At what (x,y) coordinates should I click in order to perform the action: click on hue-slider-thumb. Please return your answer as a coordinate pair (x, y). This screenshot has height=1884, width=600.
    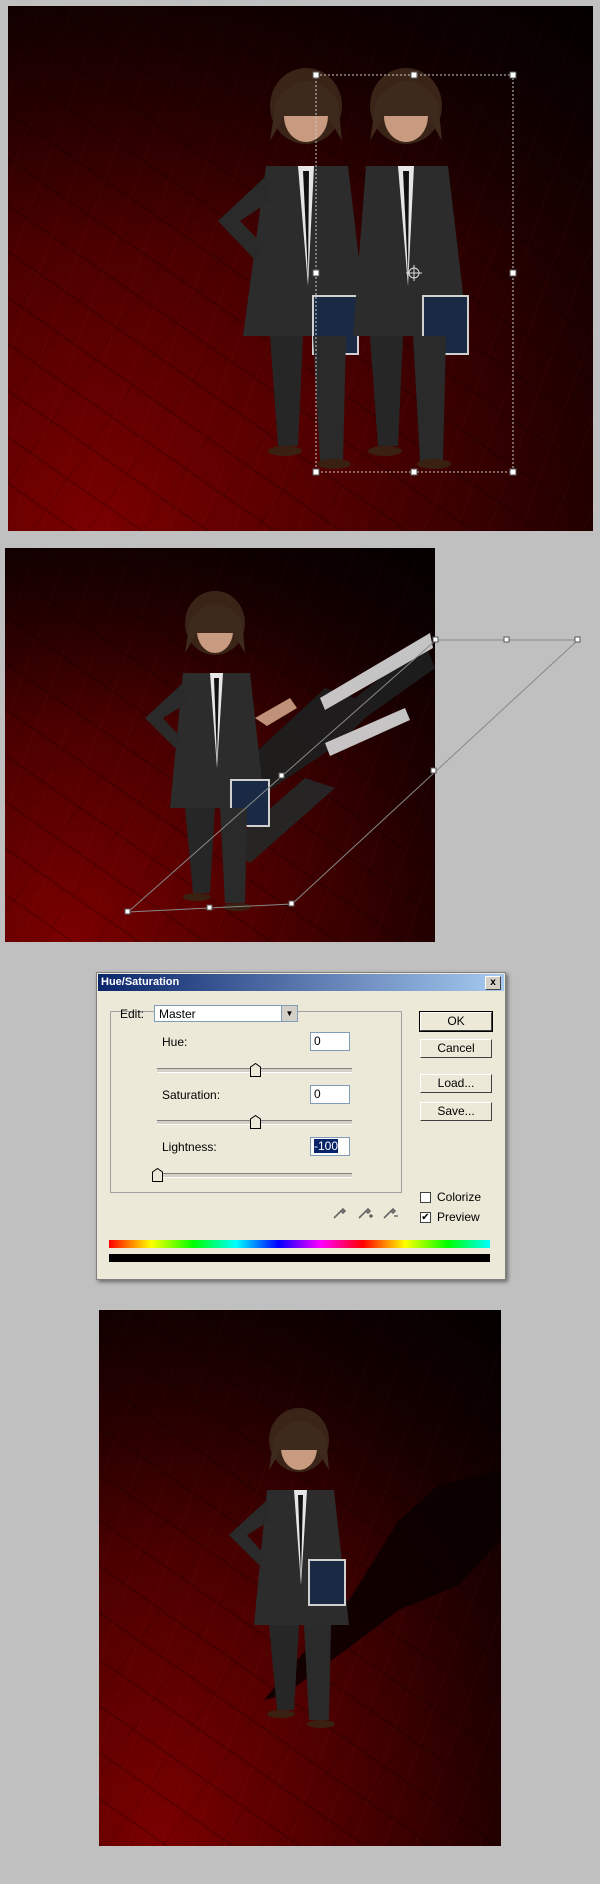
    Looking at the image, I should click on (255, 1070).